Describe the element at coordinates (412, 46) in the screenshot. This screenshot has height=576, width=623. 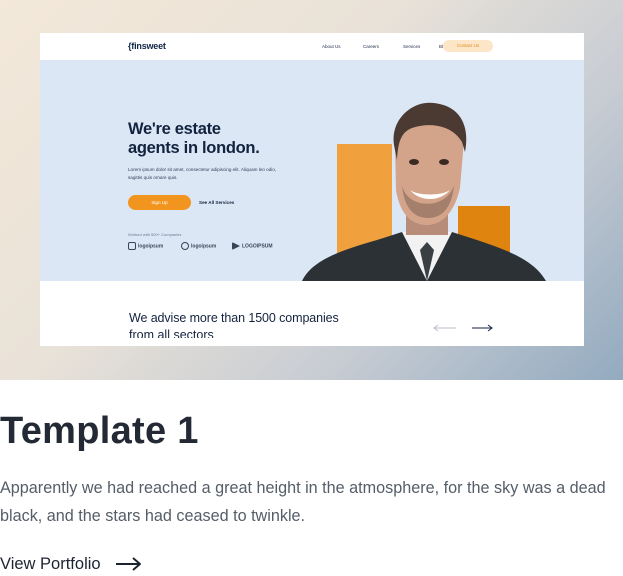
I see `preview-nav-link-services: Services` at that location.